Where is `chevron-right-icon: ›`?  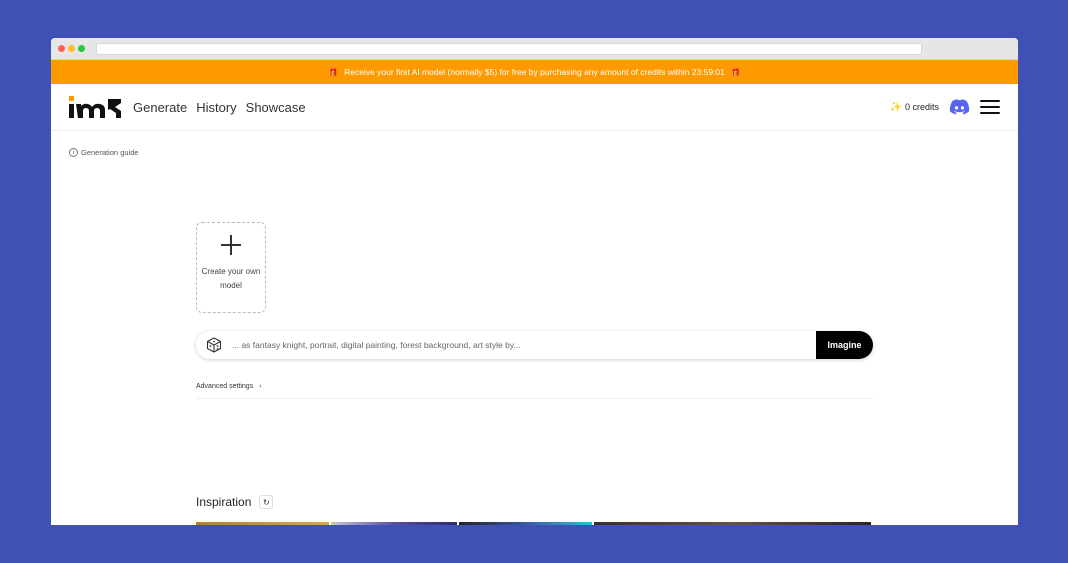
chevron-right-icon: › is located at coordinates (260, 386).